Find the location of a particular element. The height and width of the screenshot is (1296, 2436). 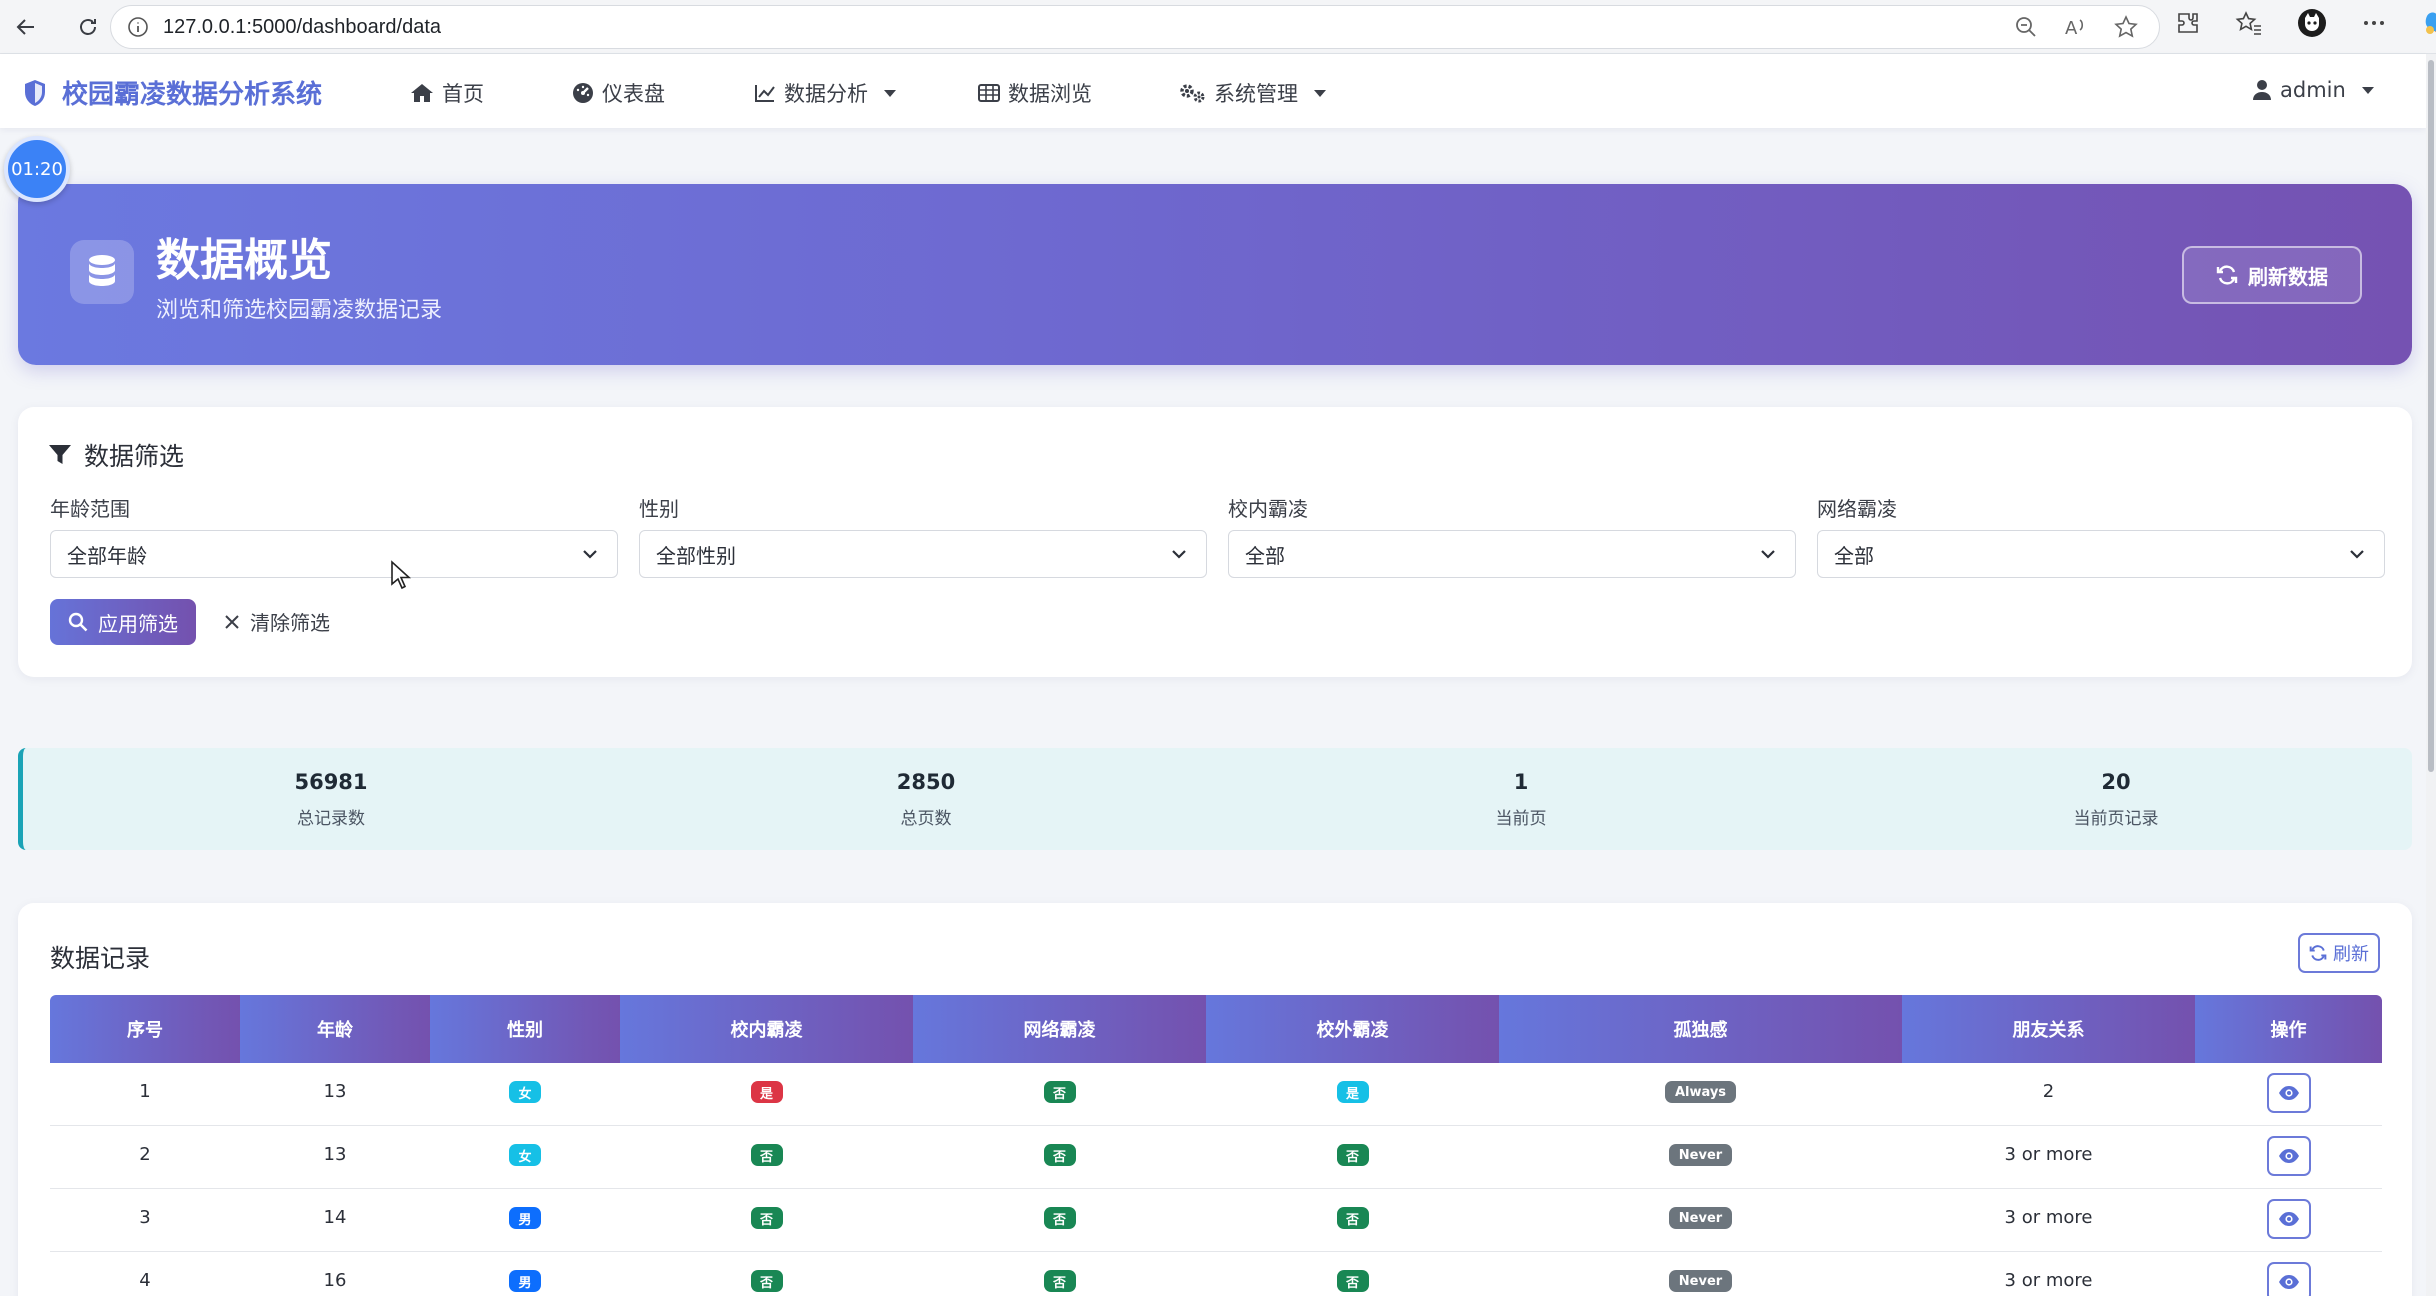

address-bar: 127.0.0.1:5000/dashboard/data A is located at coordinates (1135, 27).